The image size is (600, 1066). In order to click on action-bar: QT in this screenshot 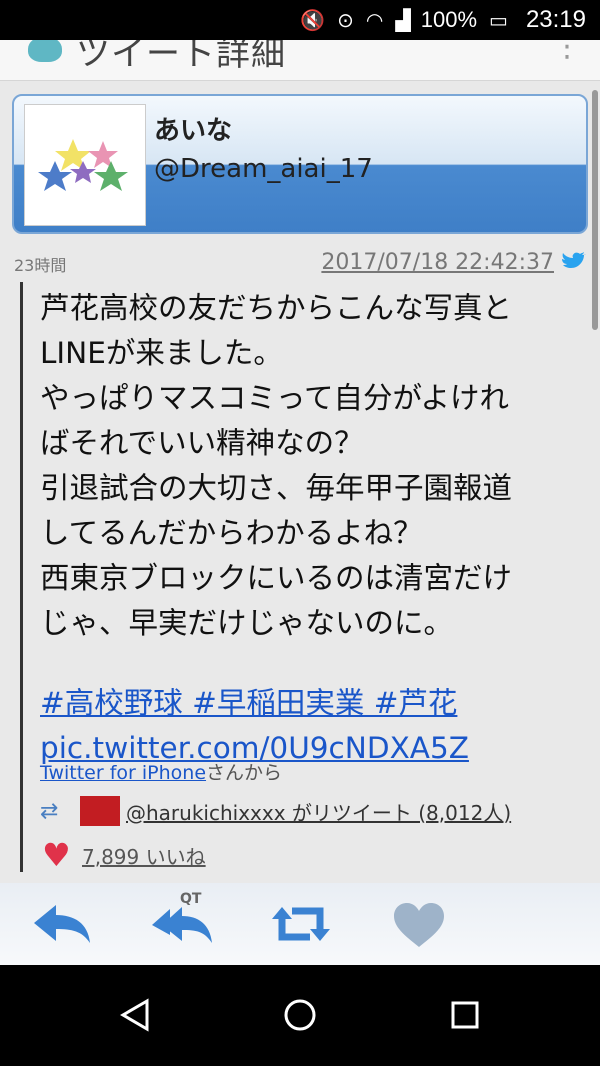, I will do `click(300, 924)`.